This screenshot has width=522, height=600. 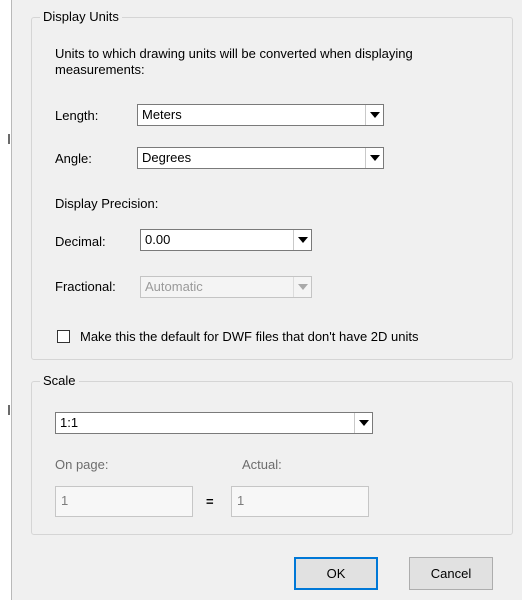 What do you see at coordinates (85, 286) in the screenshot?
I see `fractional-label: Fractional:` at bounding box center [85, 286].